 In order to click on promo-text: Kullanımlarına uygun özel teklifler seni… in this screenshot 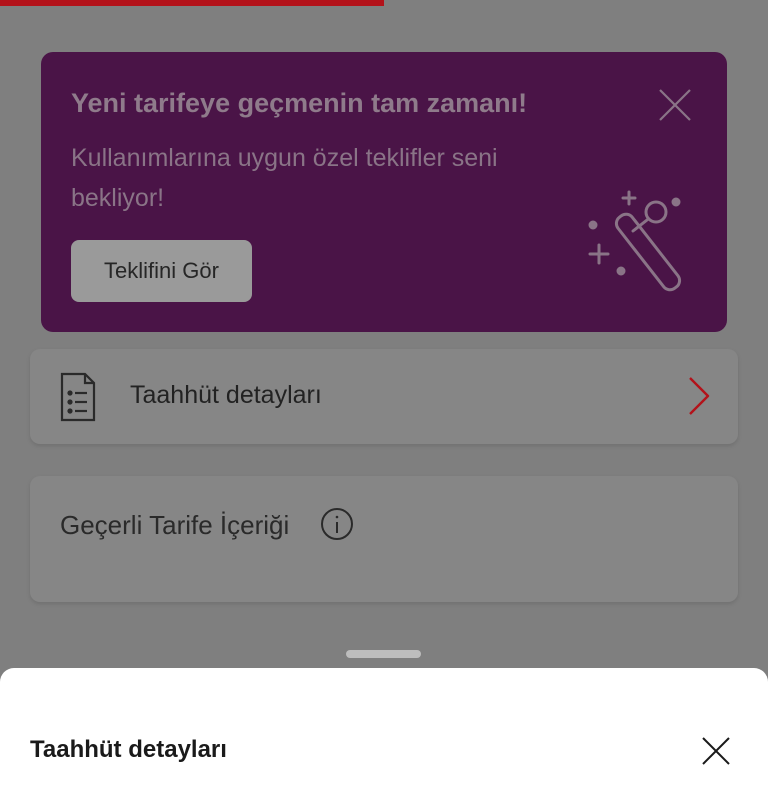, I will do `click(284, 178)`.